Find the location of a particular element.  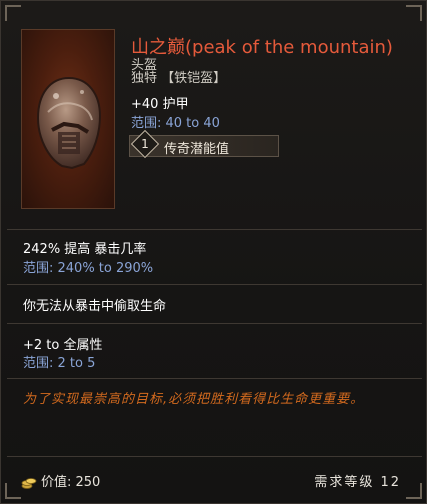

armor-value: +40 护甲 is located at coordinates (160, 104).